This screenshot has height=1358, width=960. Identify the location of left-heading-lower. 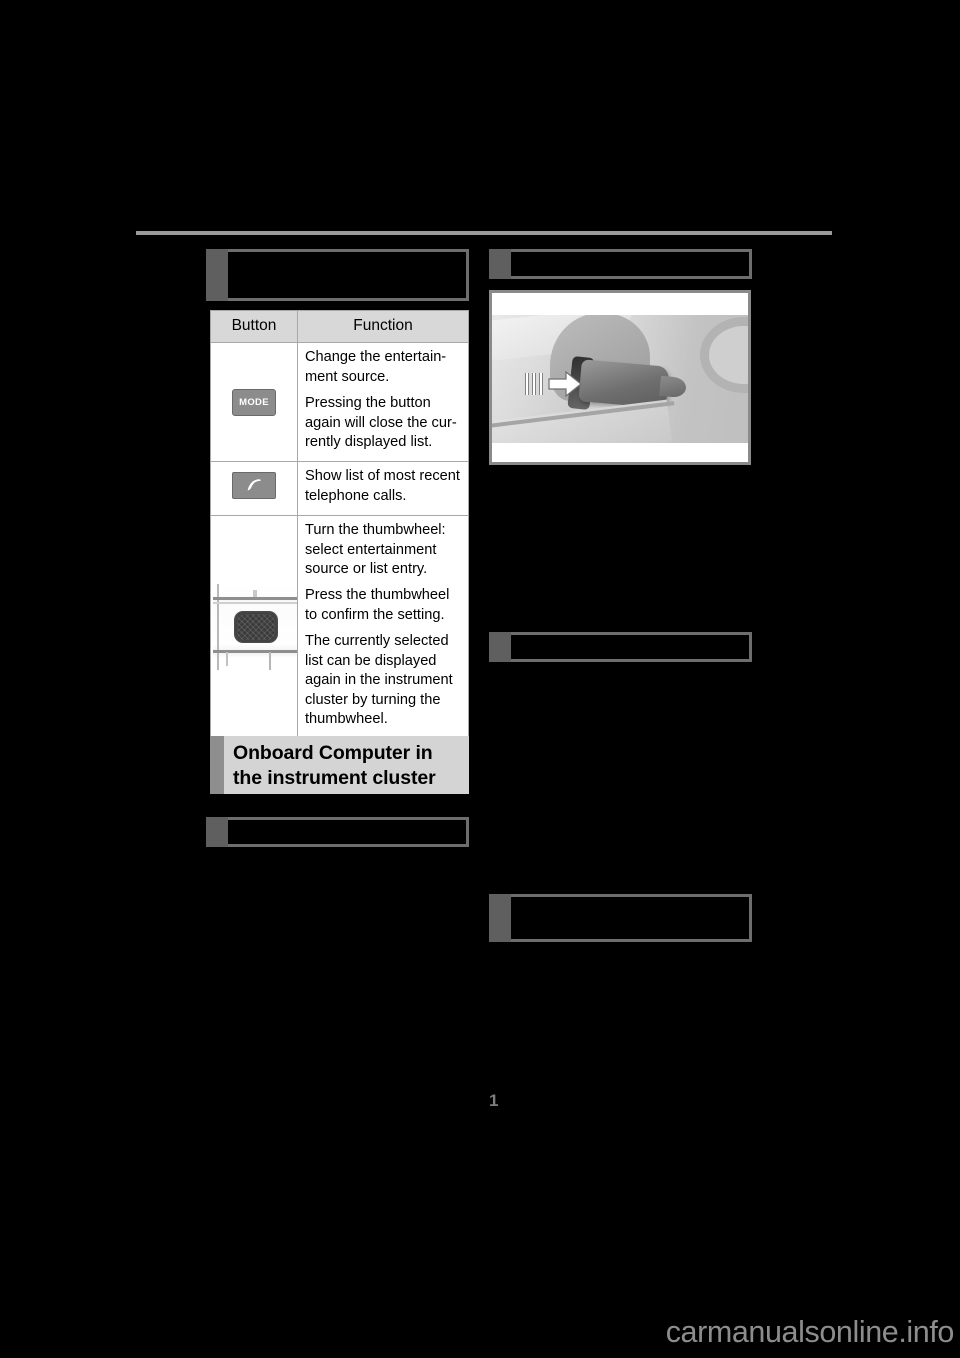
(337, 832).